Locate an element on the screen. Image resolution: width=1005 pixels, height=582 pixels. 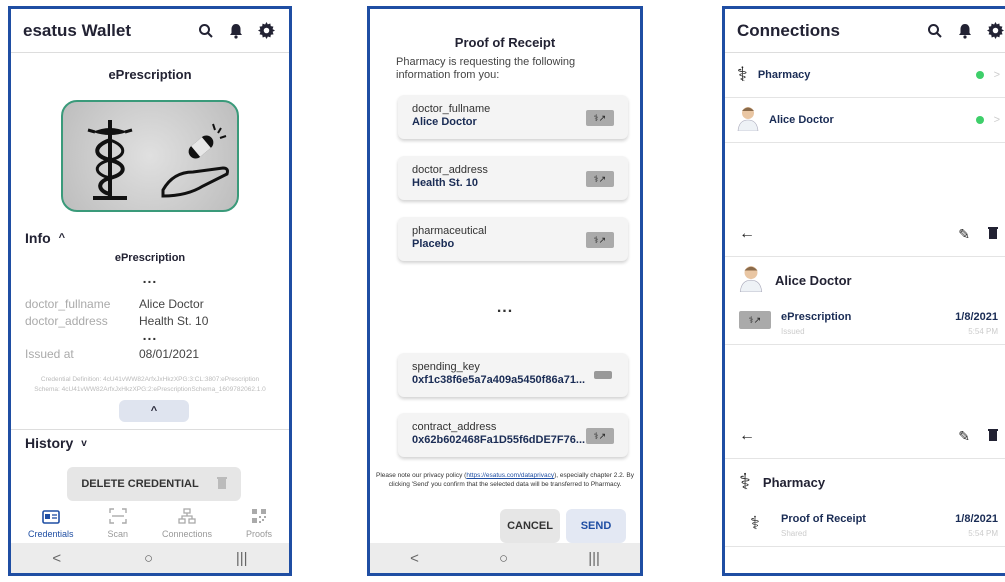
info-label: Info is located at coordinates (38, 238).